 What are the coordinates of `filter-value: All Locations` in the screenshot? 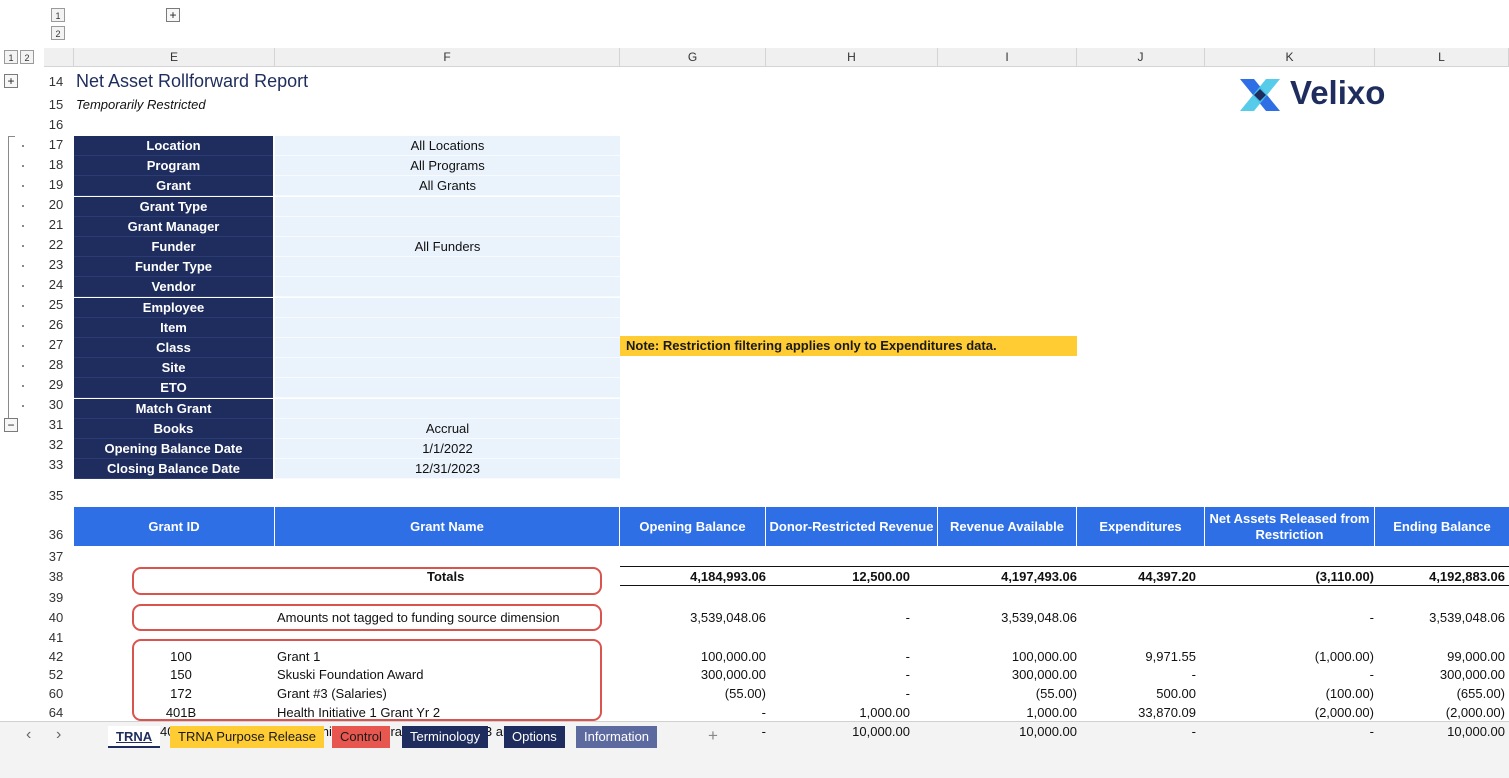 It's located at (447, 146).